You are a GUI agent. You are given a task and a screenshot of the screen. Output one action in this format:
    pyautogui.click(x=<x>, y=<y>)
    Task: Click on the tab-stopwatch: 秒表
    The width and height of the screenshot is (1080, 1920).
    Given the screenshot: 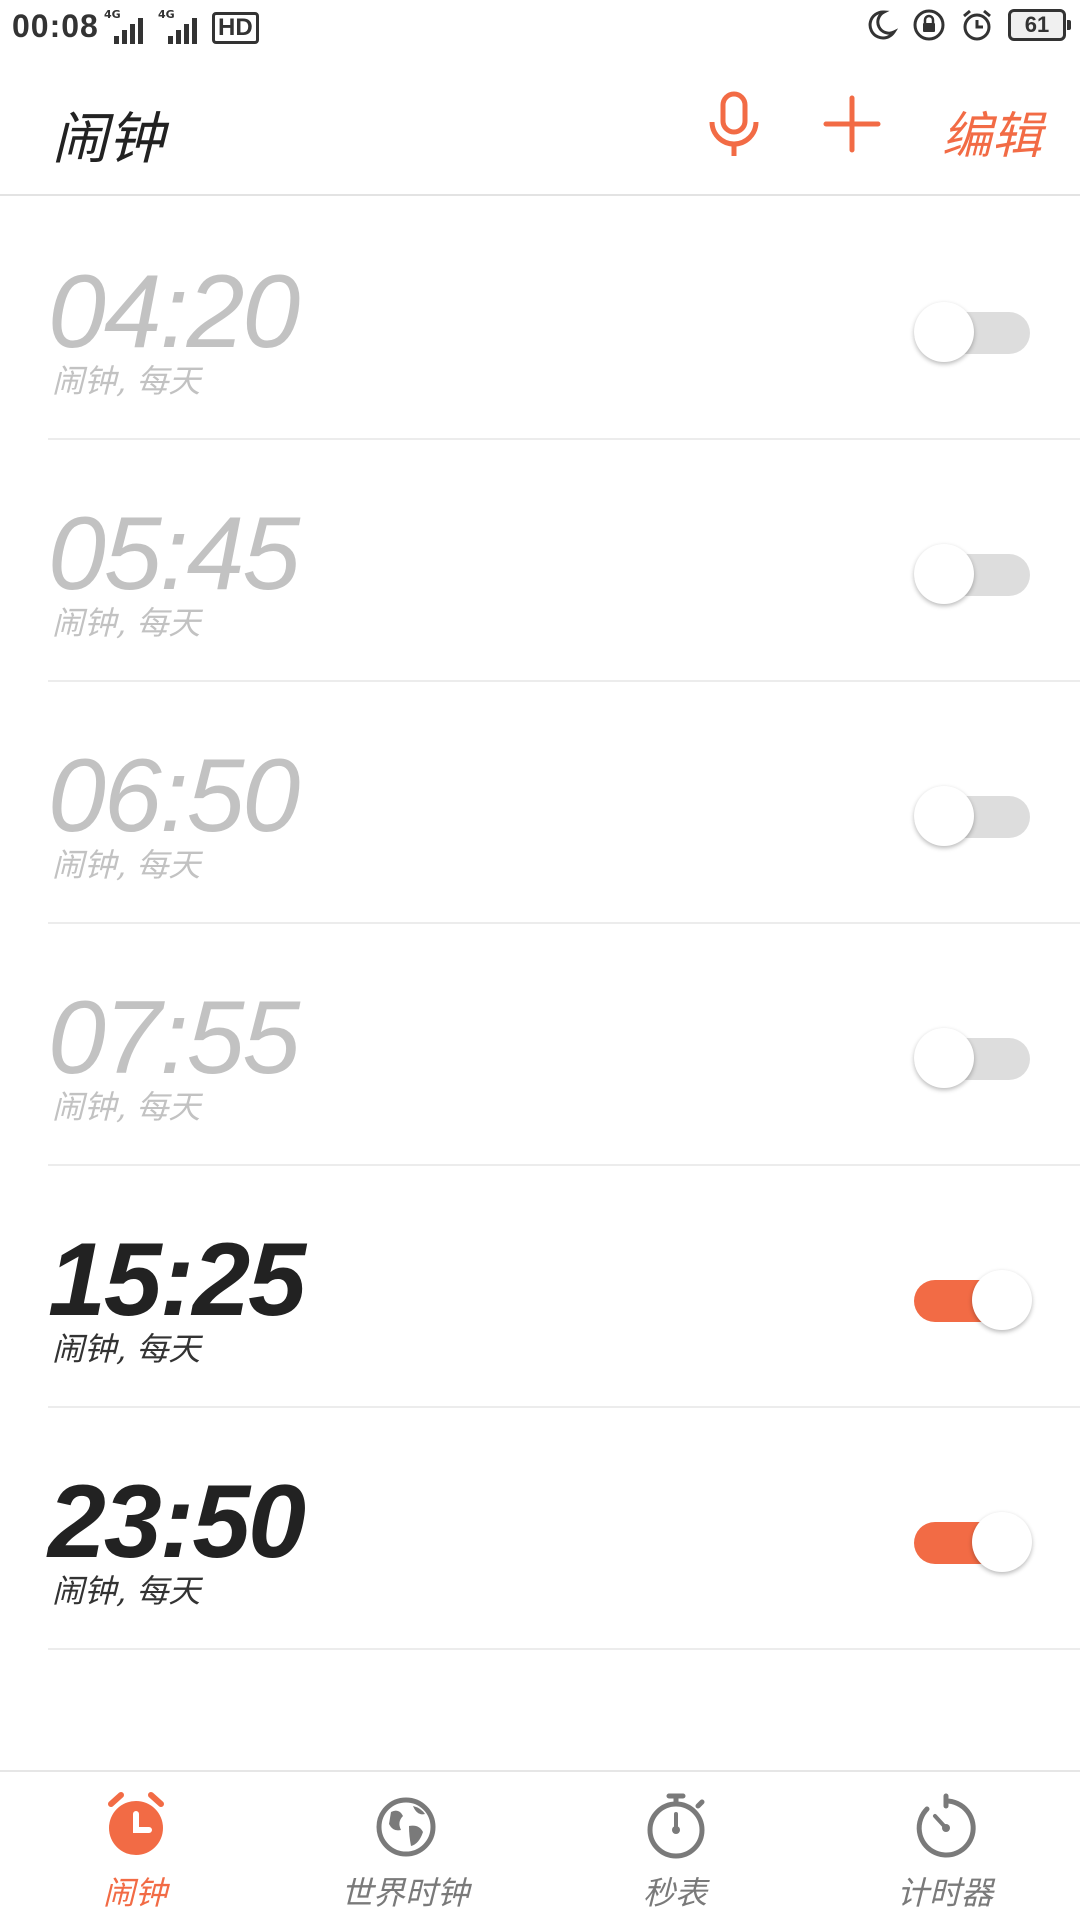 What is the action you would take?
    pyautogui.click(x=675, y=1846)
    